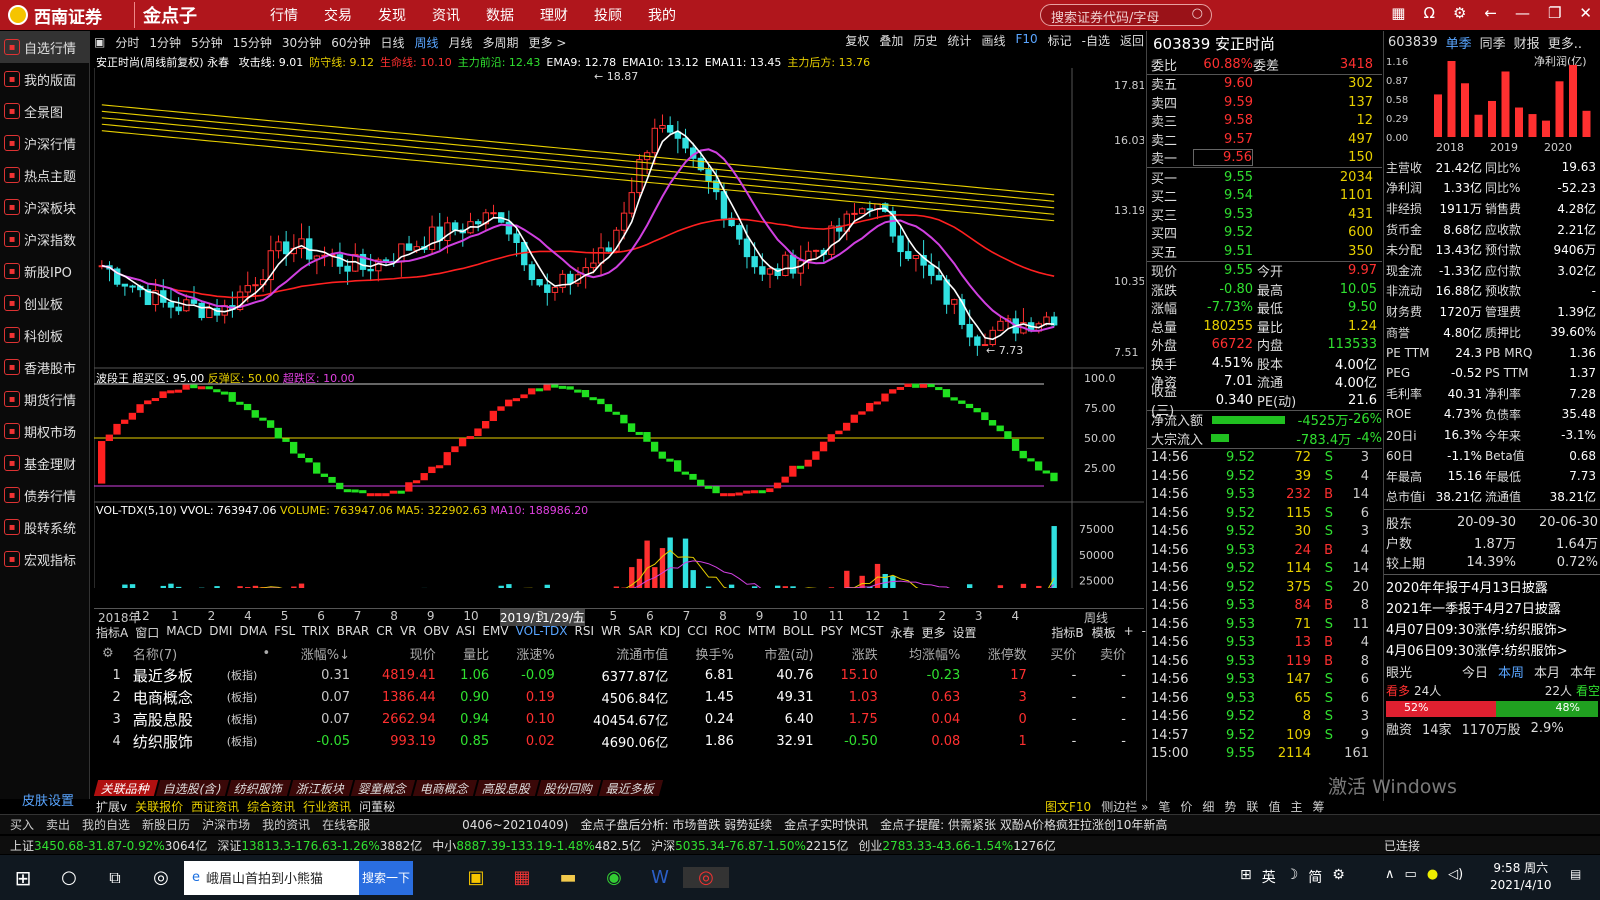 Image resolution: width=1600 pixels, height=900 pixels. What do you see at coordinates (44, 495) in the screenshot?
I see `sidebar-item: ▪ 债券行情` at bounding box center [44, 495].